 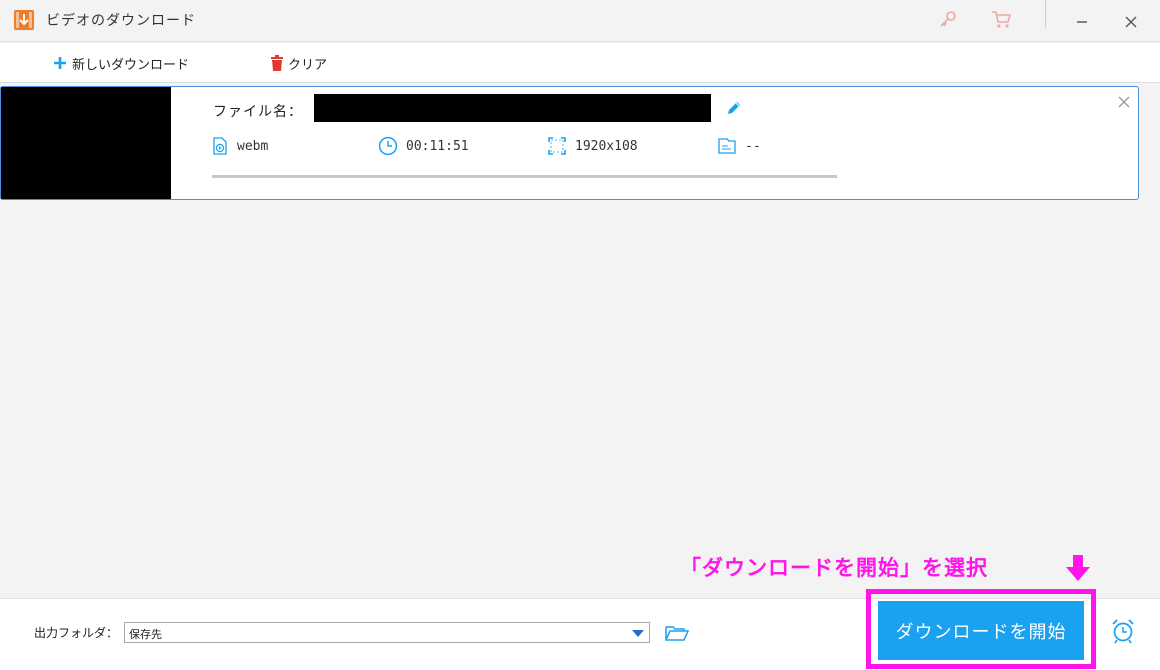 I want to click on cart-icon, so click(x=1001, y=19).